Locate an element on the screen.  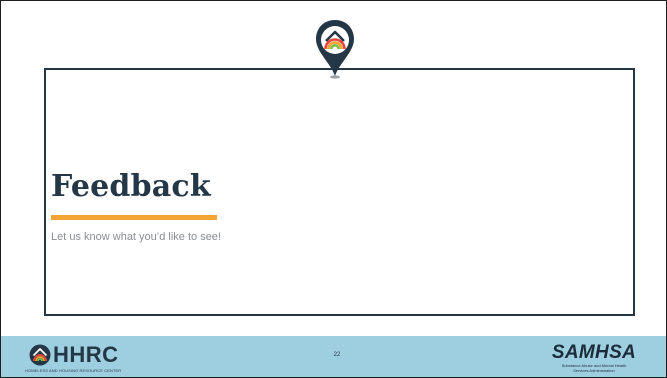
samhsa-tagline-line2: Services Administration is located at coordinates (594, 370).